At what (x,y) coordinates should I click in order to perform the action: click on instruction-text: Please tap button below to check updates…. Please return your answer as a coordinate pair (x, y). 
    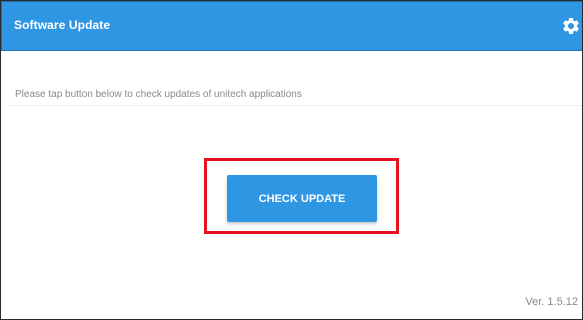
    Looking at the image, I should click on (158, 94).